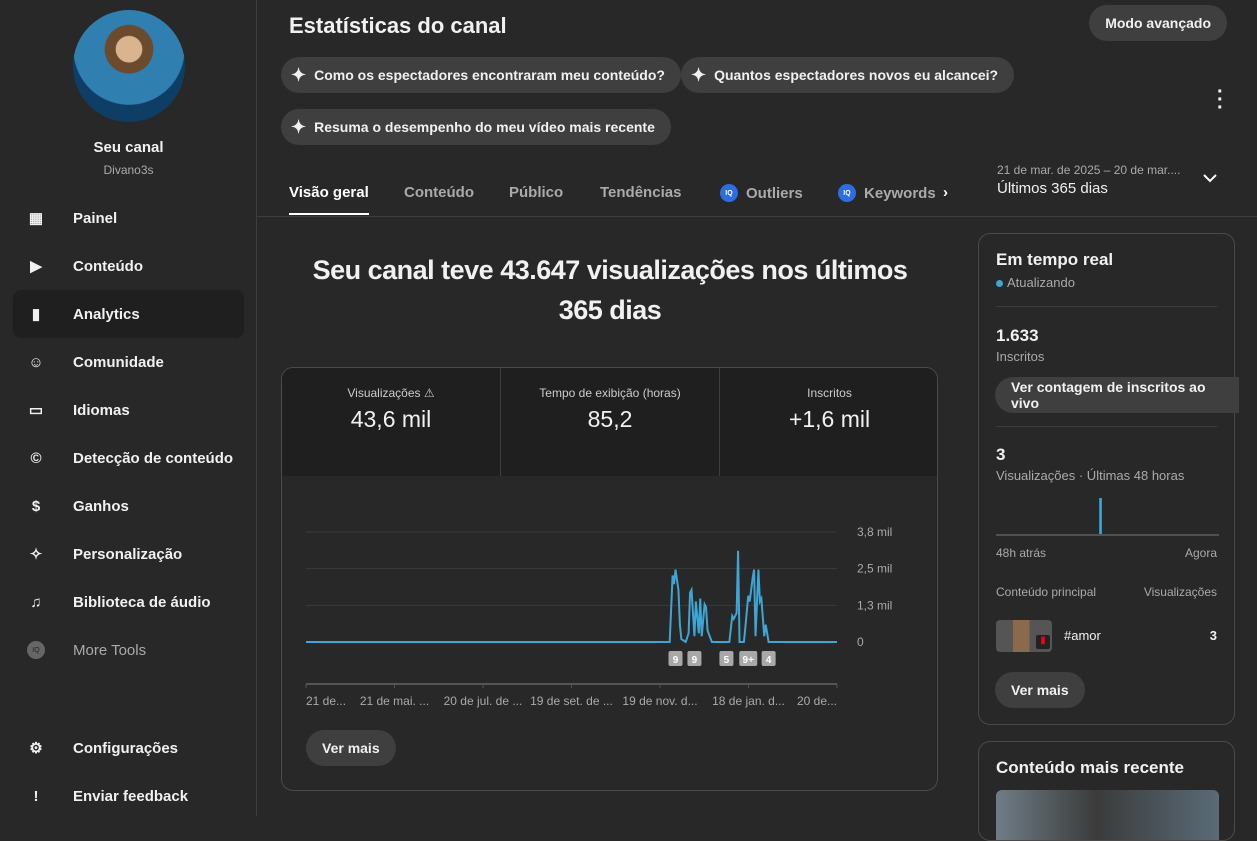  Describe the element at coordinates (1052, 188) in the screenshot. I see `date-range-label: Últimos 365 dias` at that location.